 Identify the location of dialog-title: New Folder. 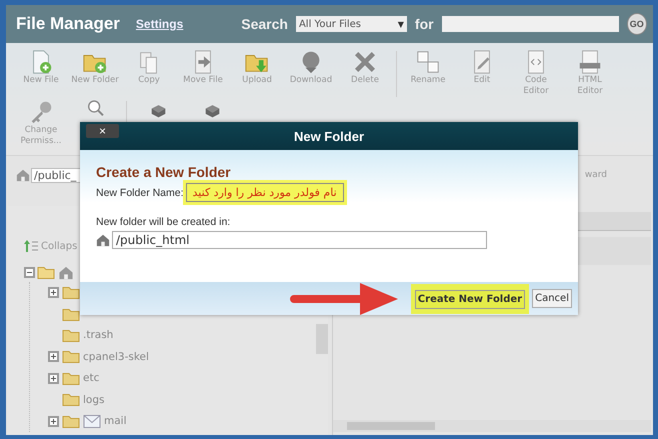
(329, 136).